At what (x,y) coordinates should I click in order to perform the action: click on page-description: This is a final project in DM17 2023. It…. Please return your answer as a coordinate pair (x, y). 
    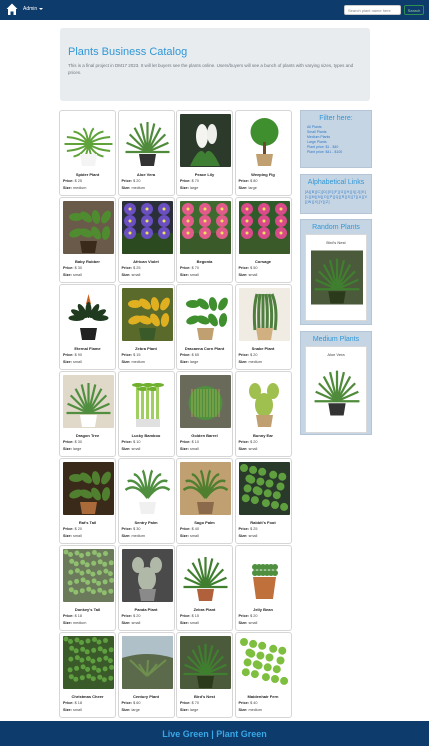
    Looking at the image, I should click on (211, 69).